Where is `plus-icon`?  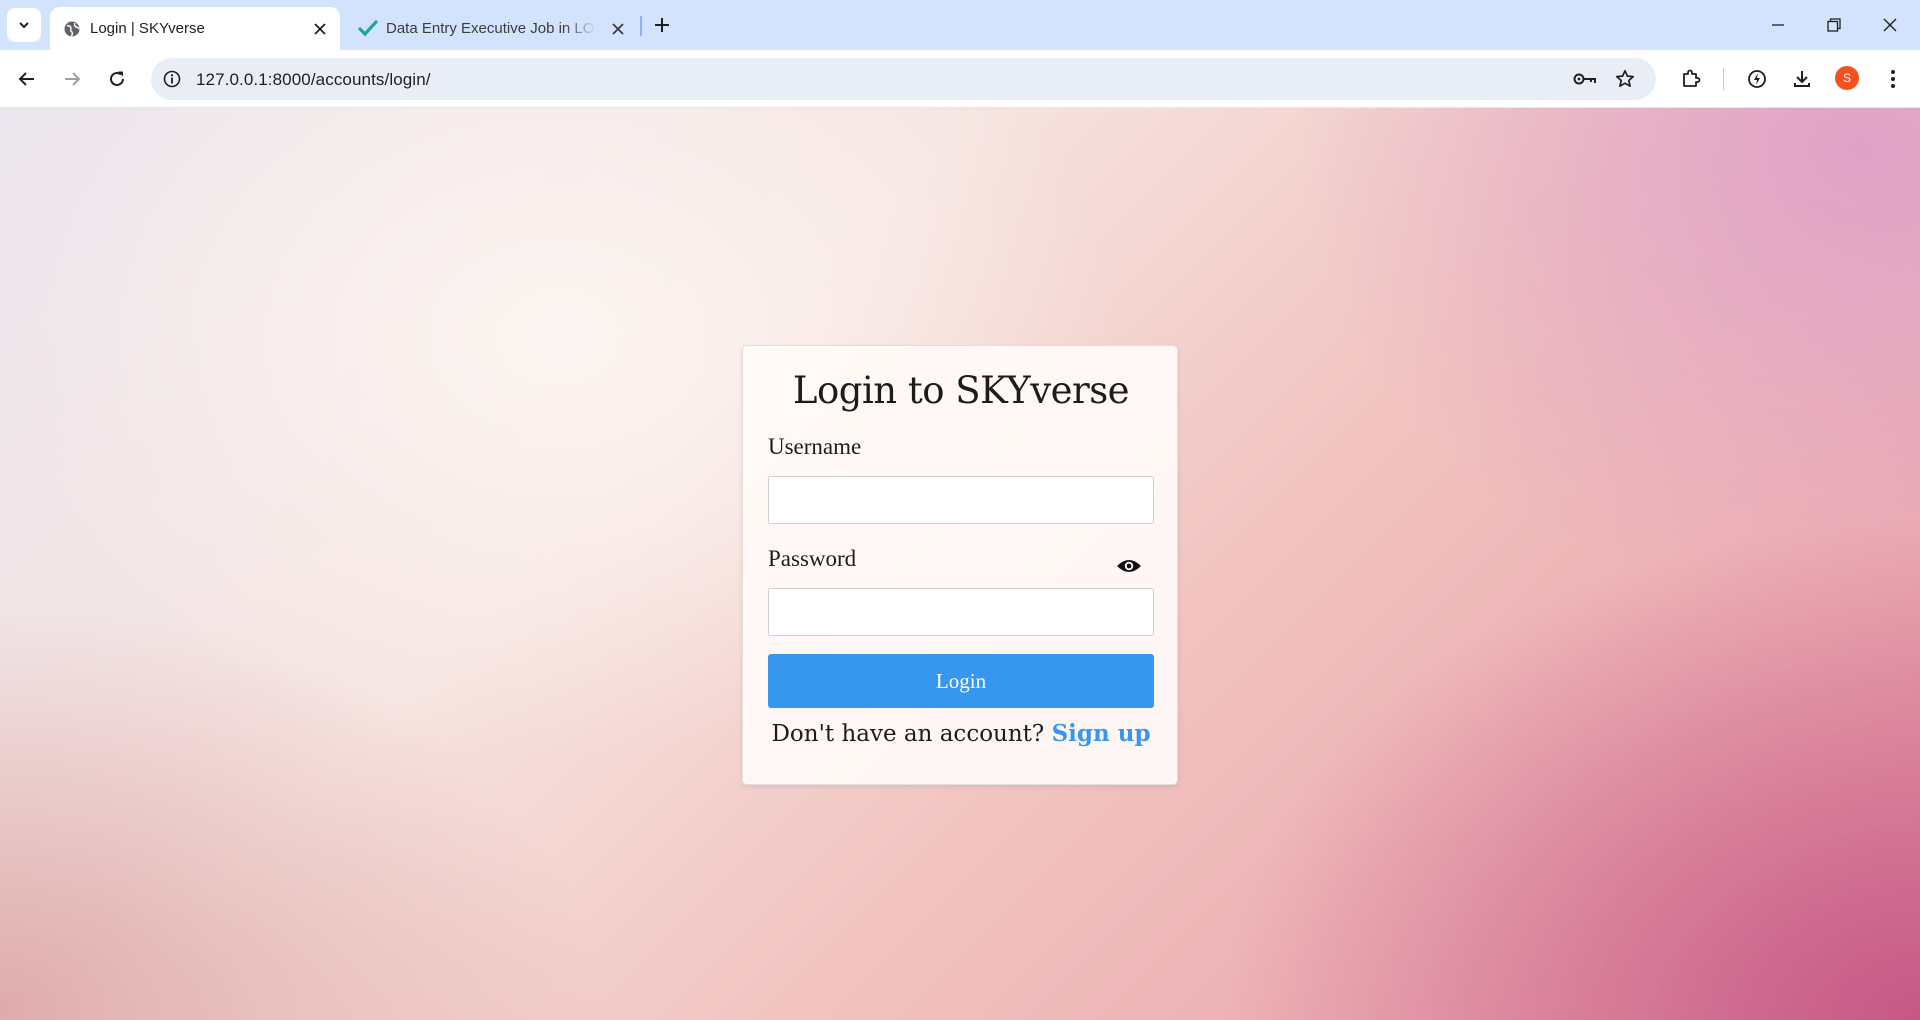
plus-icon is located at coordinates (662, 25).